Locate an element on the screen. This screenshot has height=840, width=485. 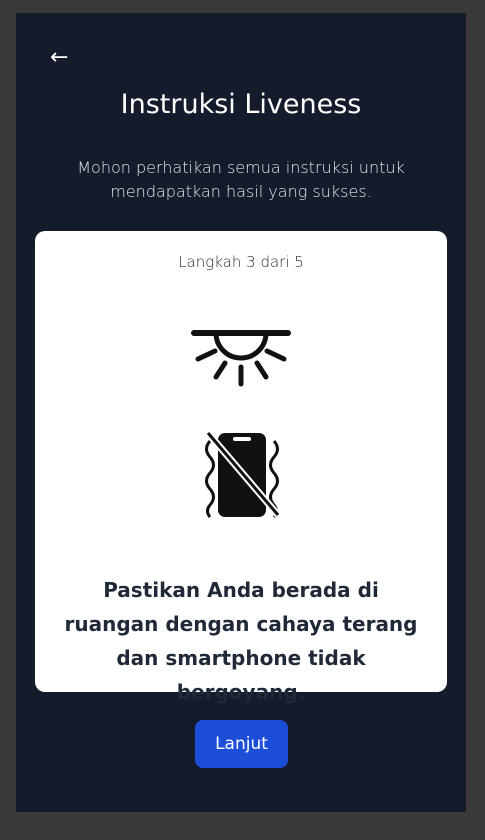
step-indicator: Langkah 3 dari 5 is located at coordinates (241, 262).